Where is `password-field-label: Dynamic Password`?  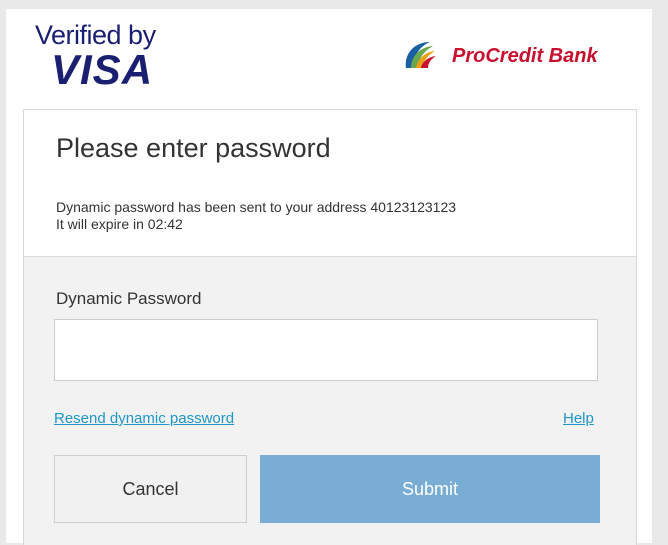
password-field-label: Dynamic Password is located at coordinates (129, 298).